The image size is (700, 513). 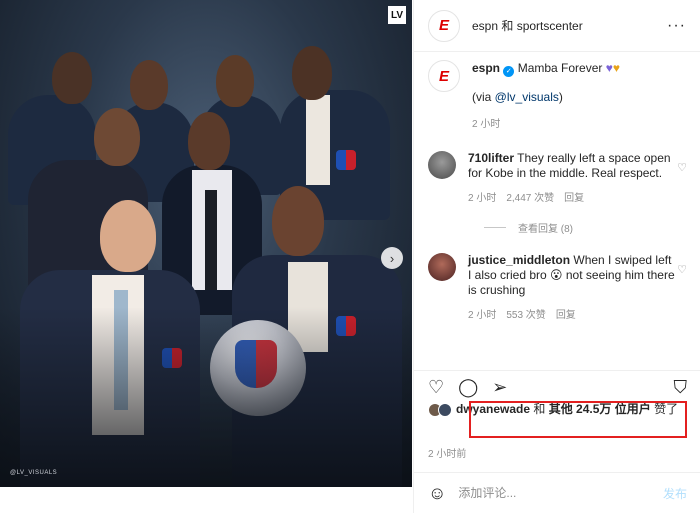 I want to click on post-header: E espn 和 sportscenter ···, so click(x=557, y=26).